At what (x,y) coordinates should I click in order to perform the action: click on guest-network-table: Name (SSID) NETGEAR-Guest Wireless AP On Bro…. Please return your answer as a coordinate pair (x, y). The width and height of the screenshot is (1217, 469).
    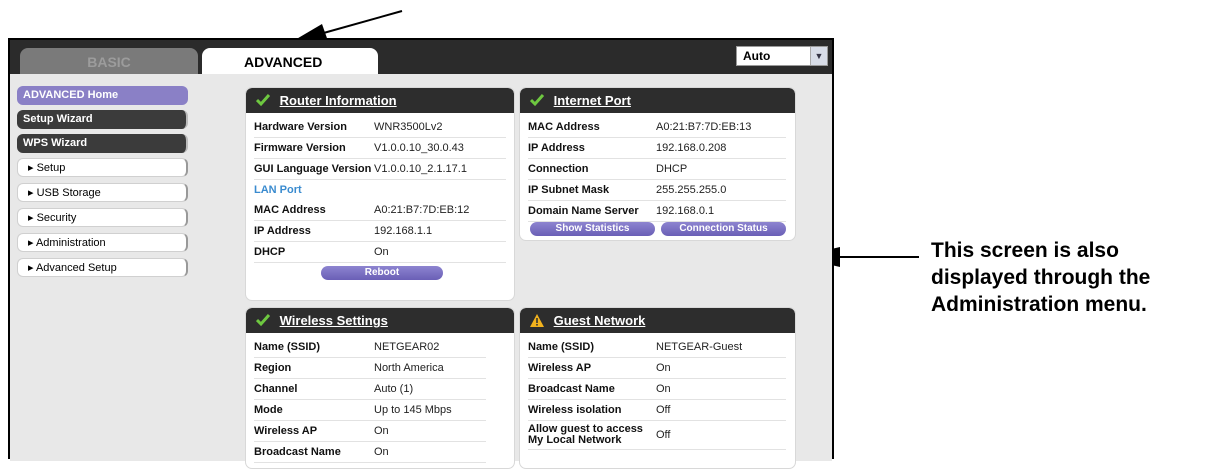
    Looking at the image, I should click on (657, 393).